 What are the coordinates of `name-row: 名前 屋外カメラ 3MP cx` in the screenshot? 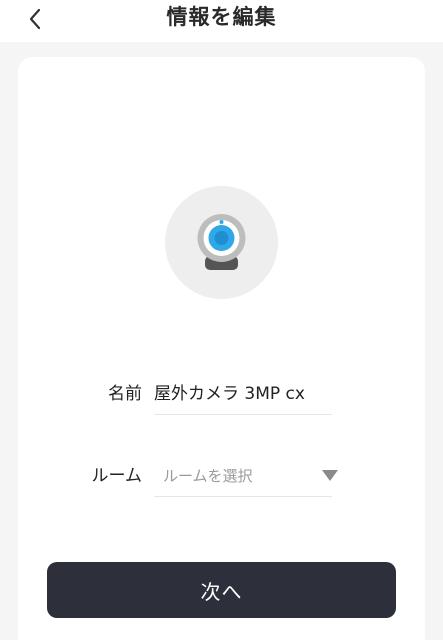 It's located at (221, 394).